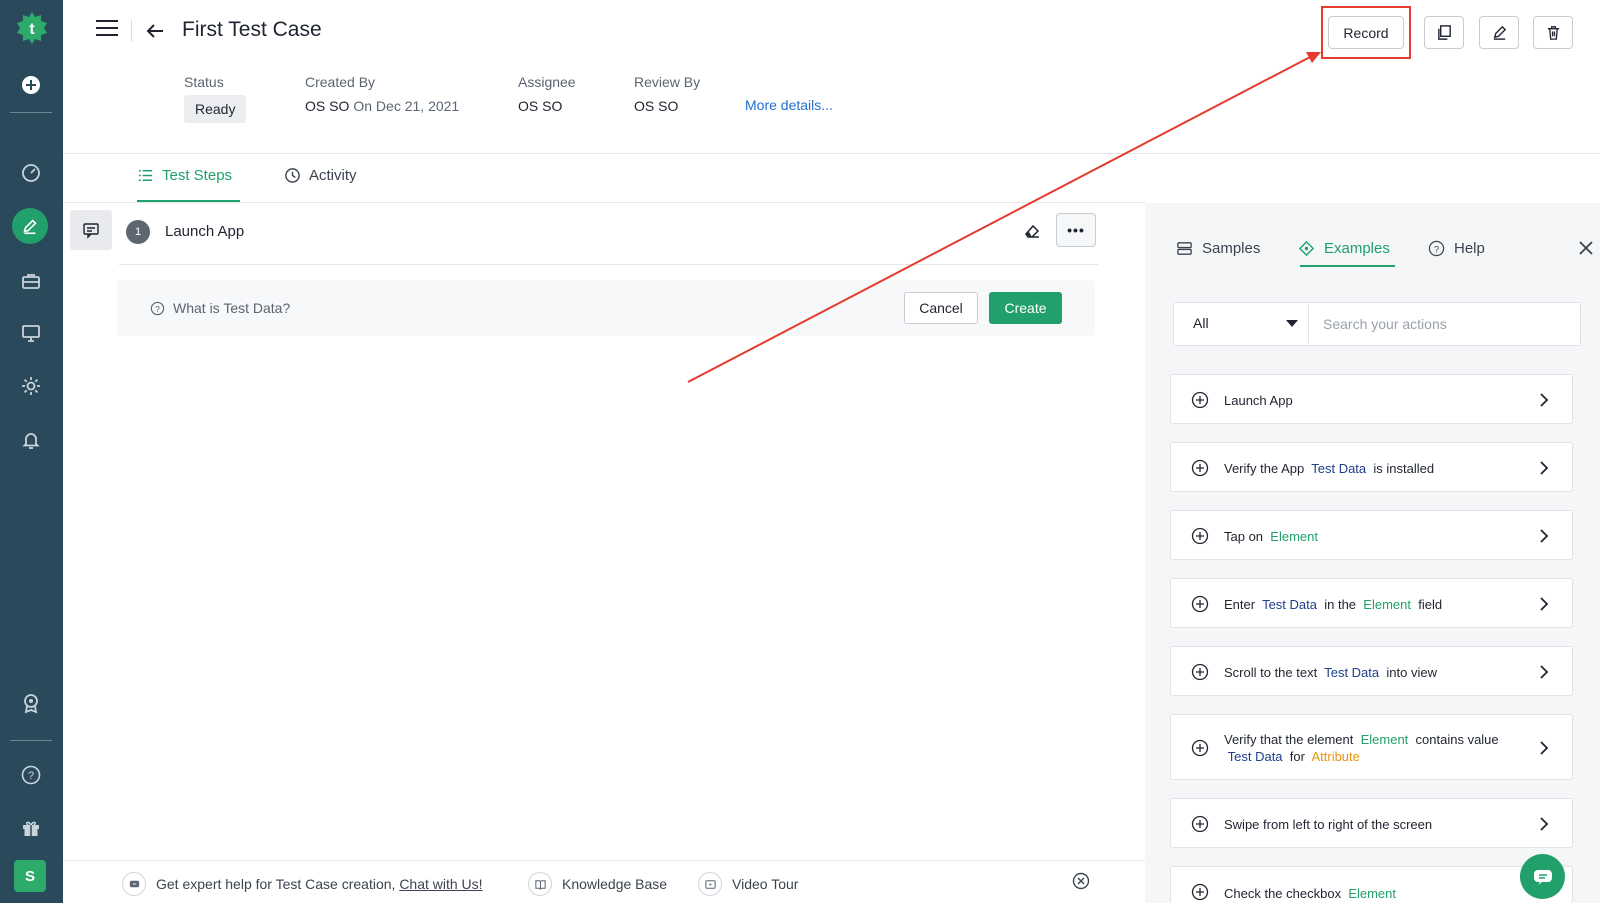 This screenshot has height=903, width=1600. I want to click on status-label: Status, so click(204, 82).